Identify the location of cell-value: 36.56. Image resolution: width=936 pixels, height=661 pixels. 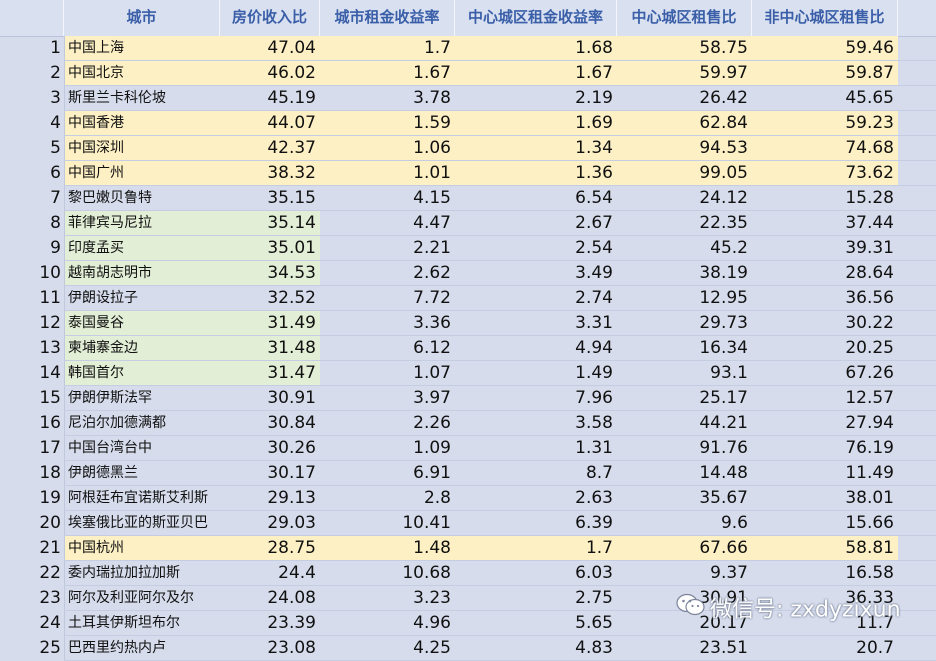
(825, 298).